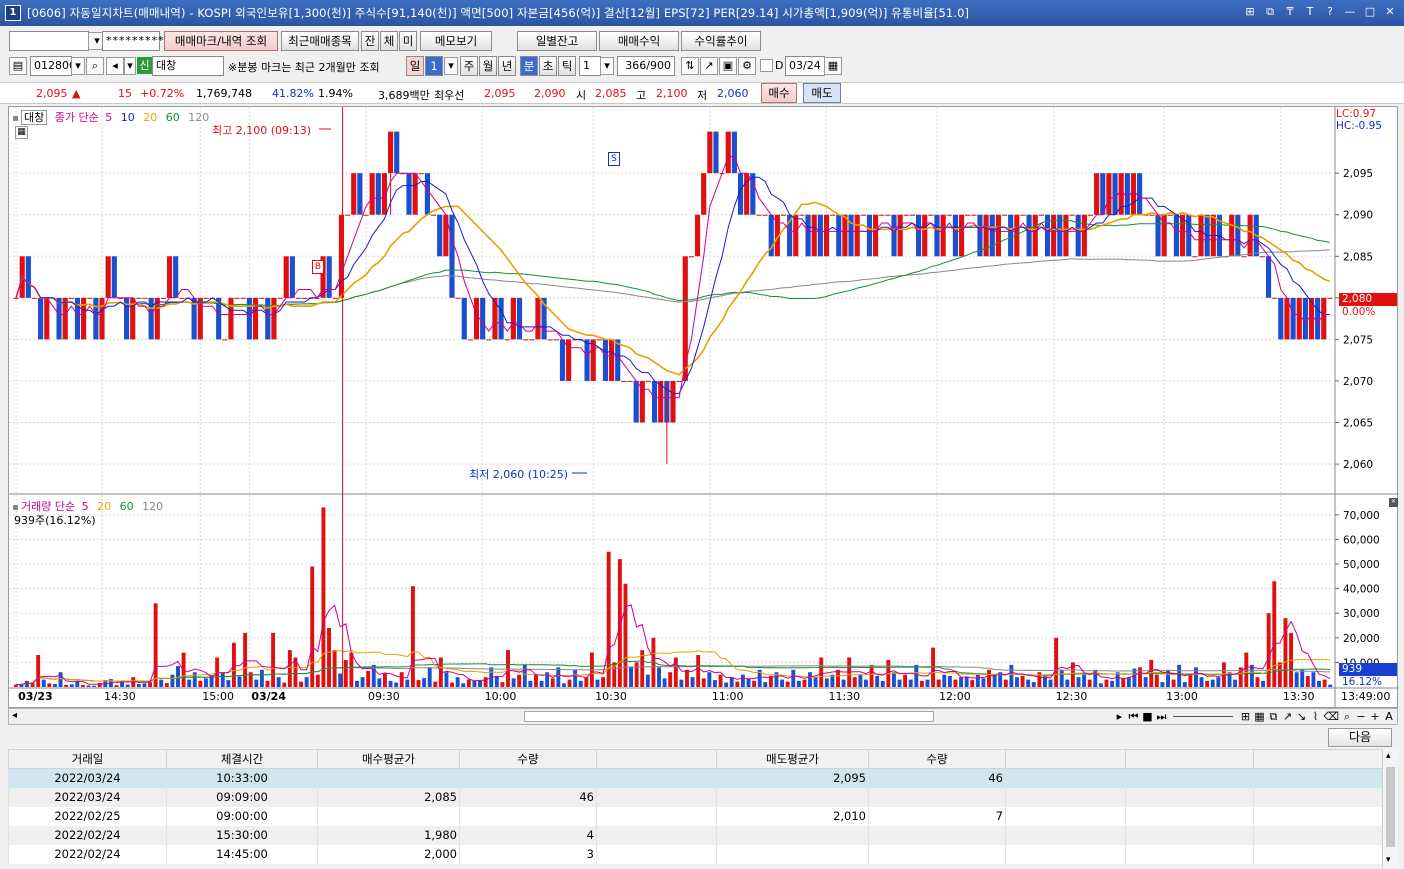 Image resolution: width=1404 pixels, height=869 pixels. I want to click on layout-icon: ▤, so click(18, 66).